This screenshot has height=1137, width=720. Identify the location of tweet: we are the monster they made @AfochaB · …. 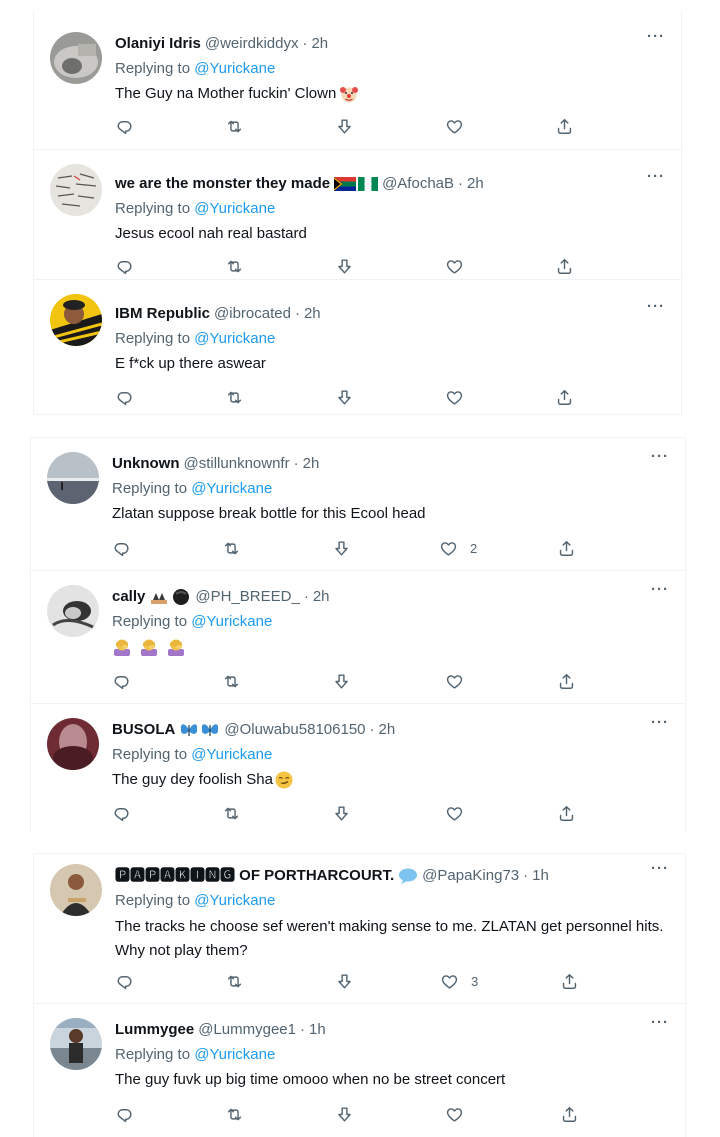
(357, 215).